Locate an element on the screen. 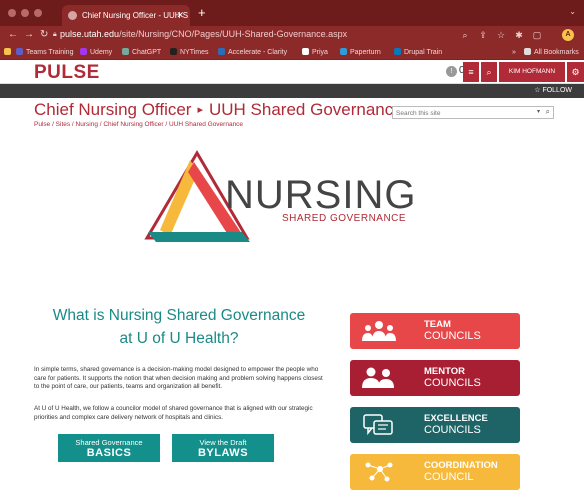 This screenshot has height=497, width=584. bookmark-item: Priya is located at coordinates (315, 53).